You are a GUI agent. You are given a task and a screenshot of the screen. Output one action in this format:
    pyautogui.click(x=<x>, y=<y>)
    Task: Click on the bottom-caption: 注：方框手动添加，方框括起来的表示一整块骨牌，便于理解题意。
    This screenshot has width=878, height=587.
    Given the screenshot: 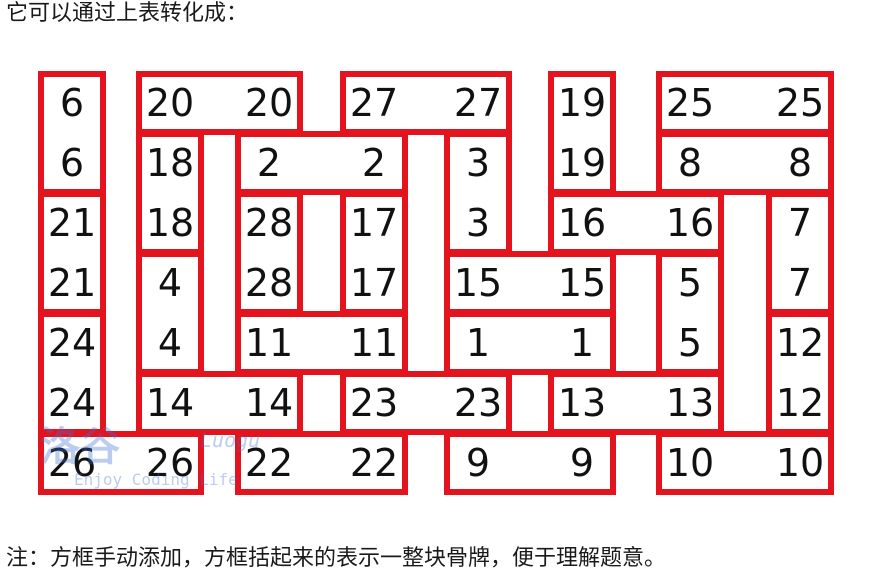 What is the action you would take?
    pyautogui.click(x=336, y=558)
    